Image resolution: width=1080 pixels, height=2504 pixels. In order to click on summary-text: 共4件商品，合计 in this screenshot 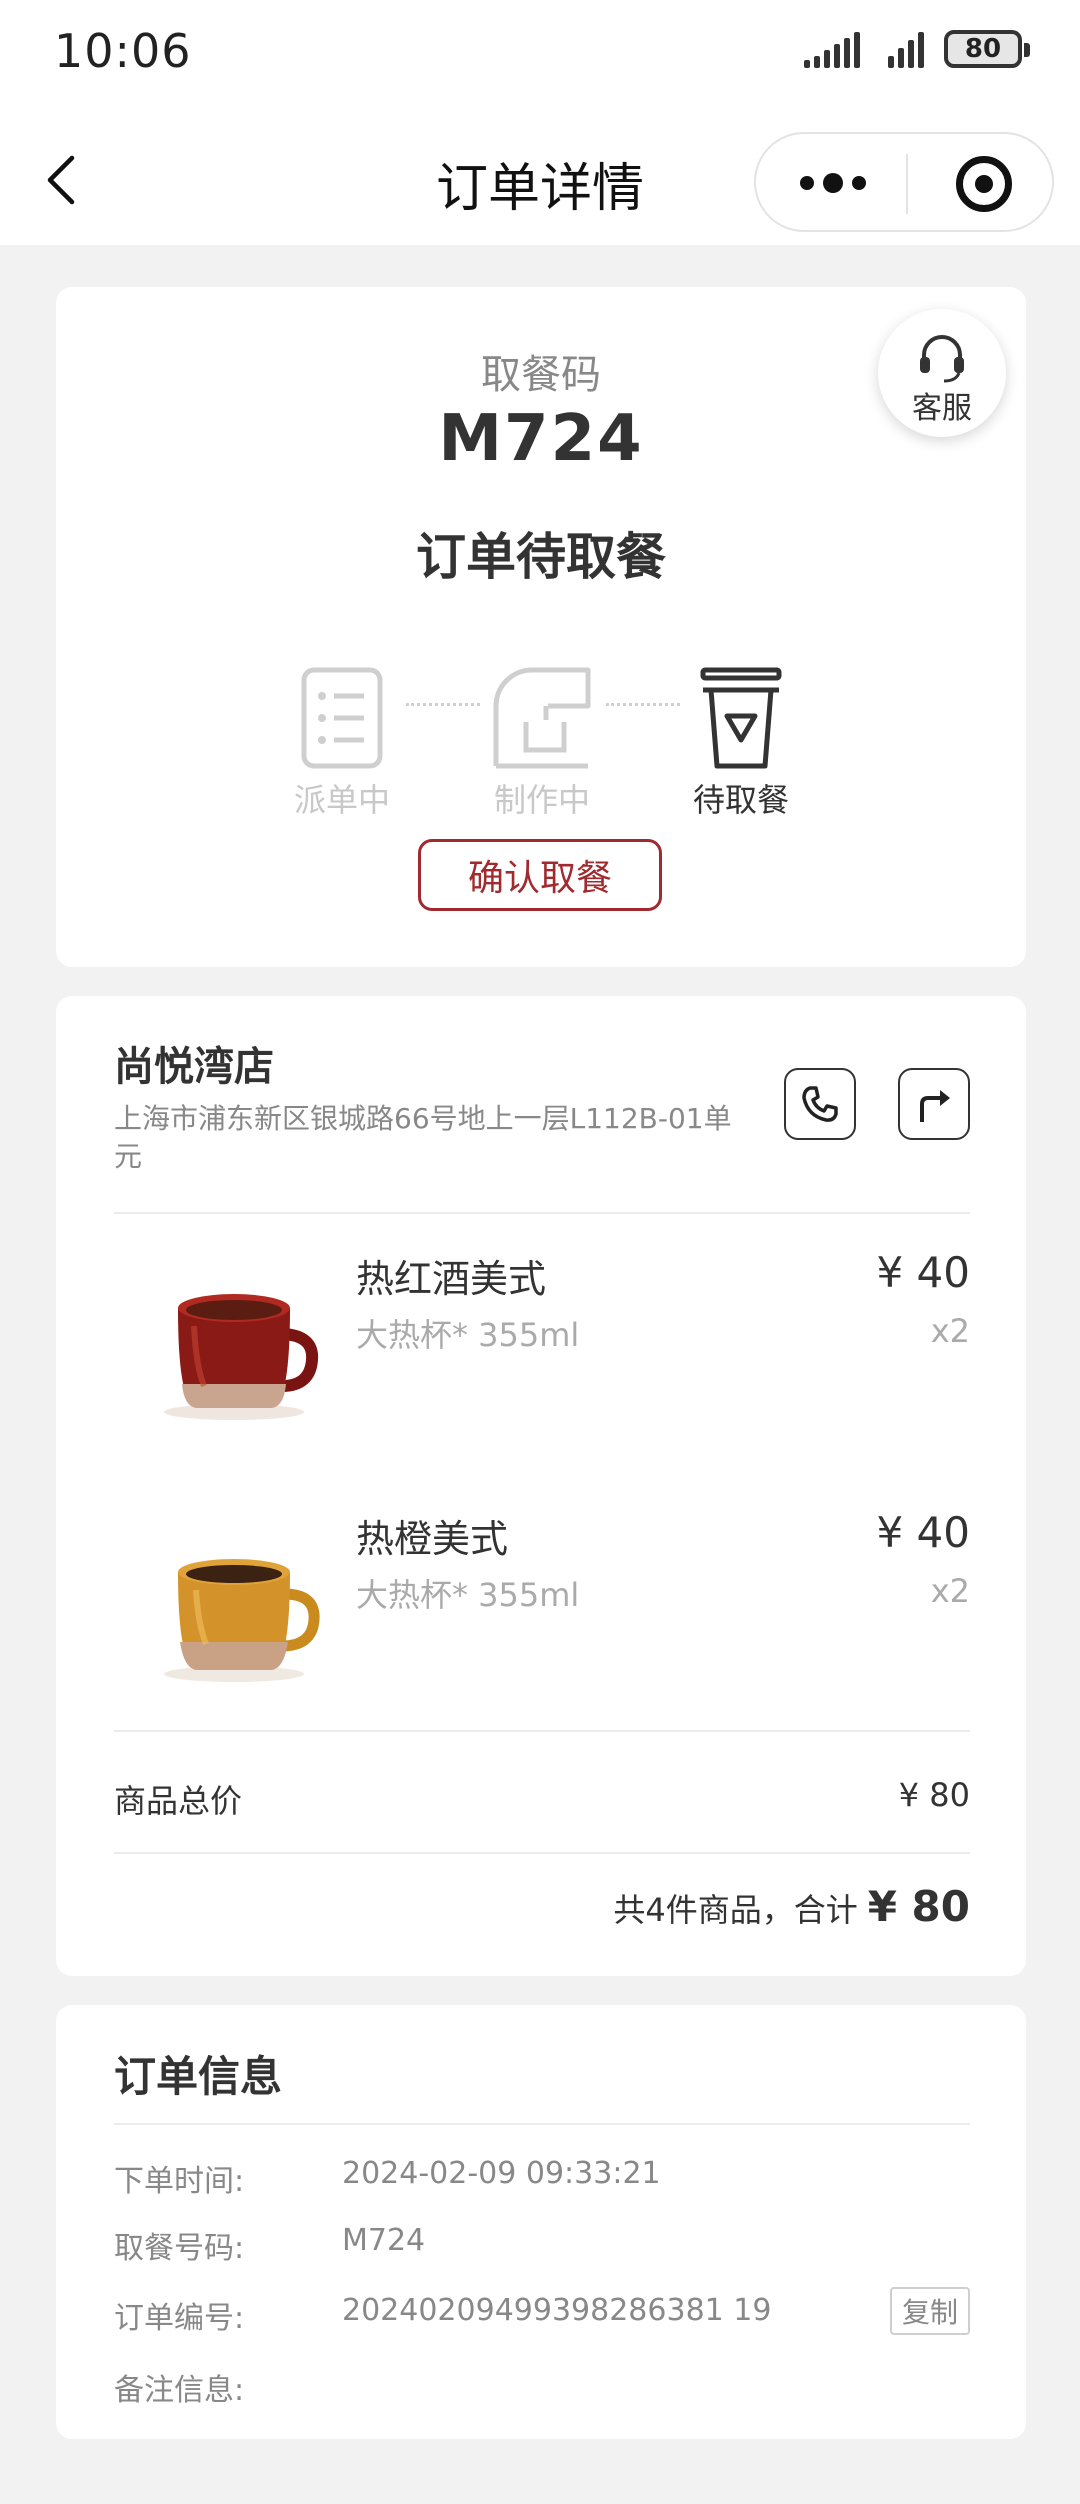, I will do `click(735, 1910)`.